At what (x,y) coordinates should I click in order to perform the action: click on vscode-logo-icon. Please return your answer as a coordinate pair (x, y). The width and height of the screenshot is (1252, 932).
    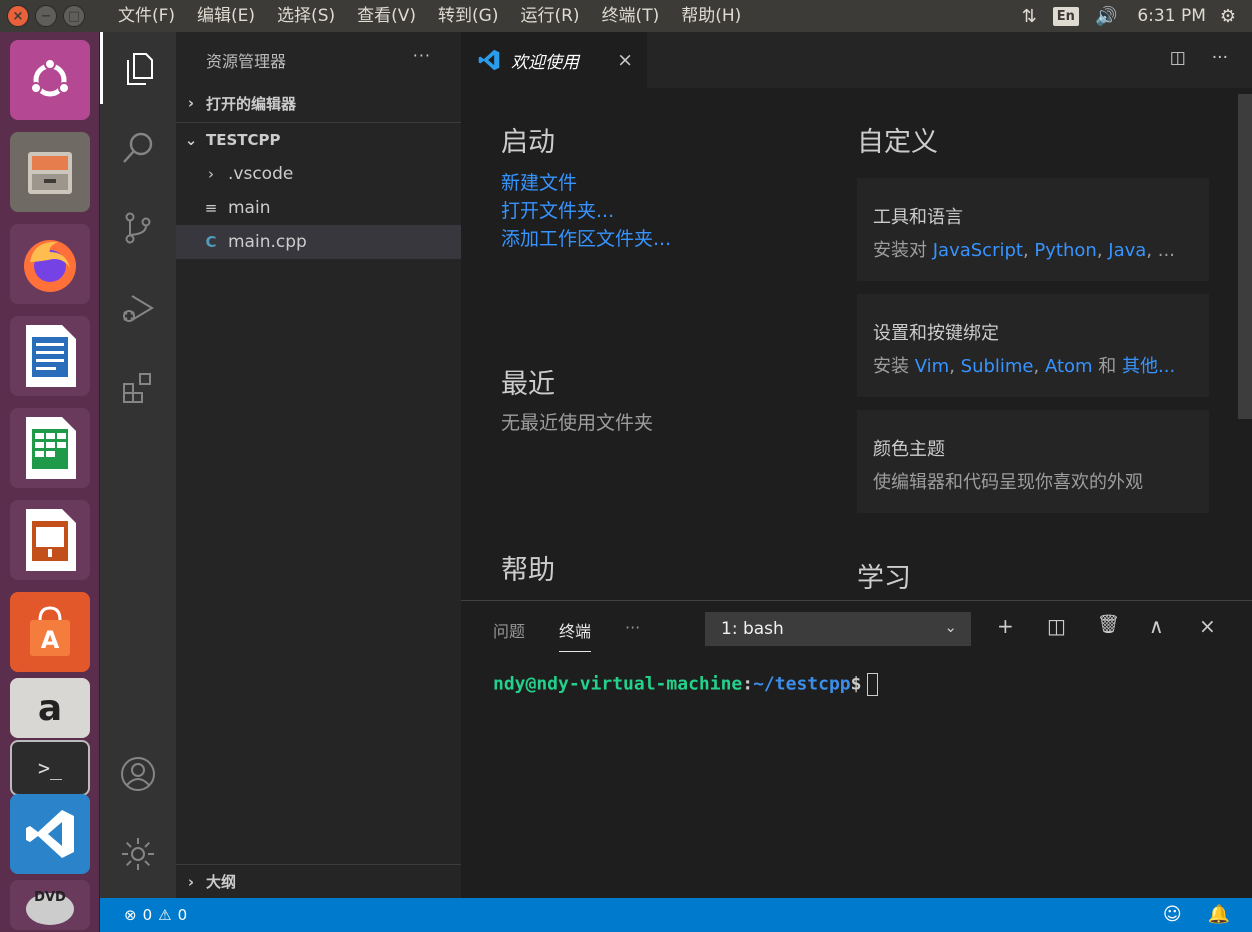
    Looking at the image, I should click on (489, 60).